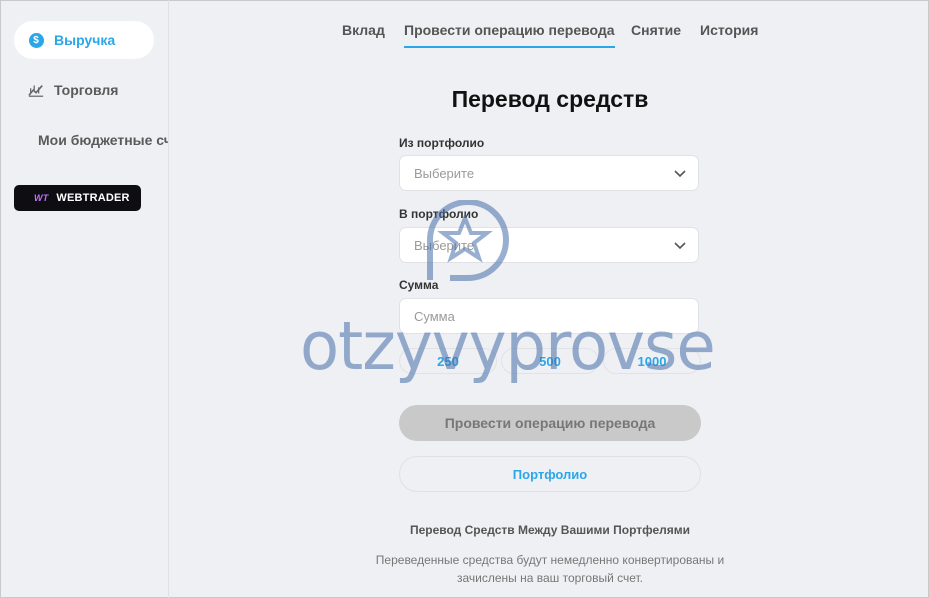 The height and width of the screenshot is (598, 929). Describe the element at coordinates (550, 99) in the screenshot. I see `page-title: Перевод средств` at that location.